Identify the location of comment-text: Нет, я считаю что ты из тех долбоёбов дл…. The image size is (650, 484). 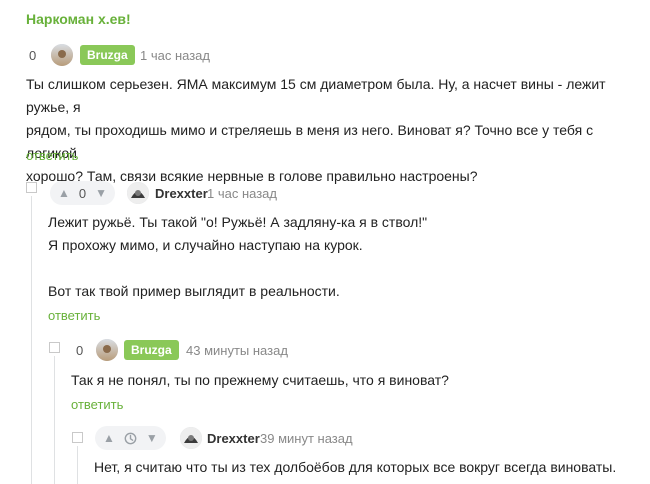
(369, 467).